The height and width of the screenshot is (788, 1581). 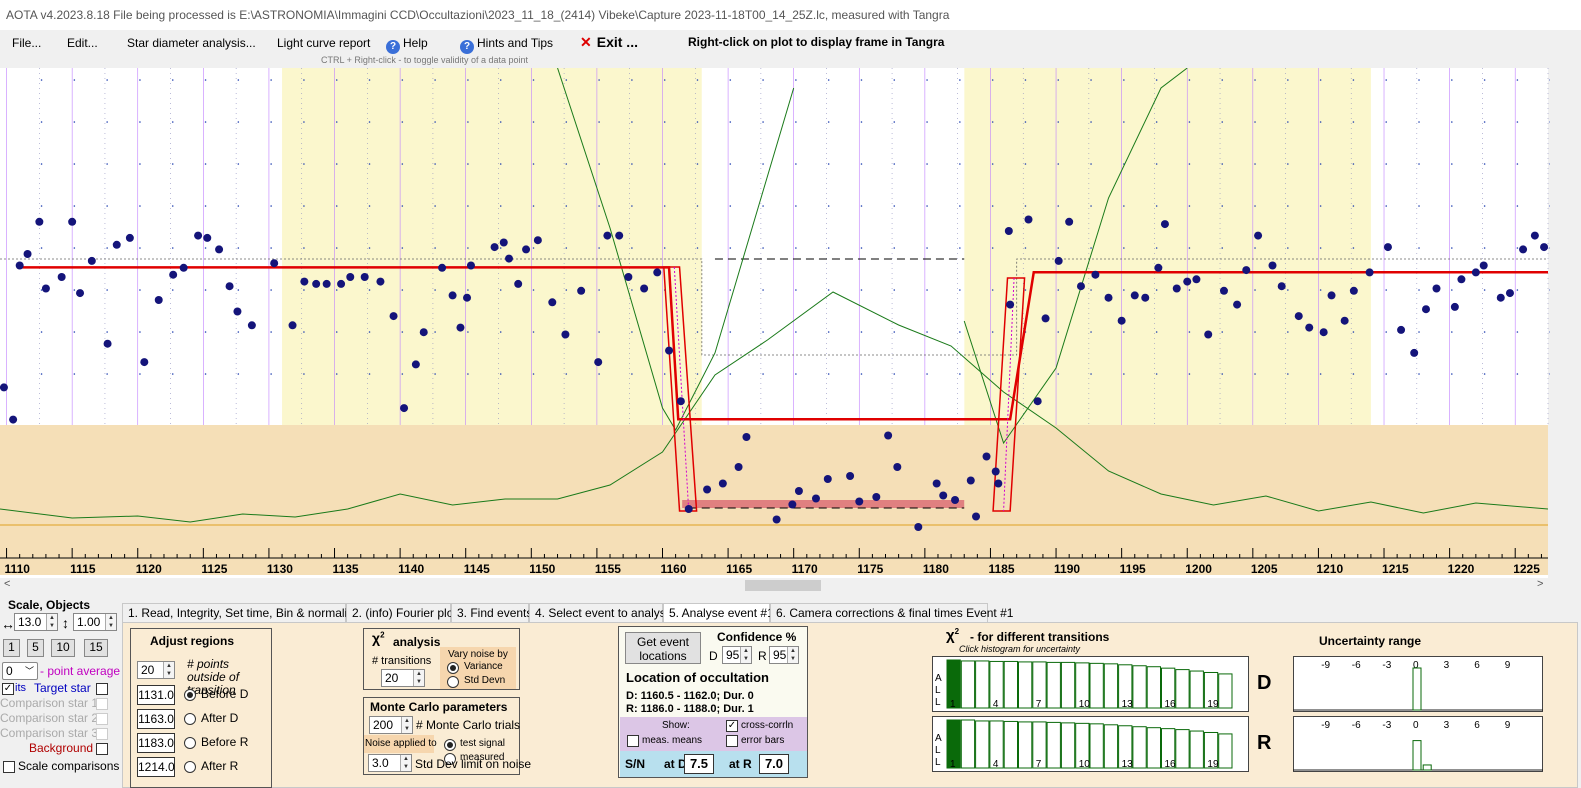 I want to click on scale-15-button: 15, so click(x=96, y=648).